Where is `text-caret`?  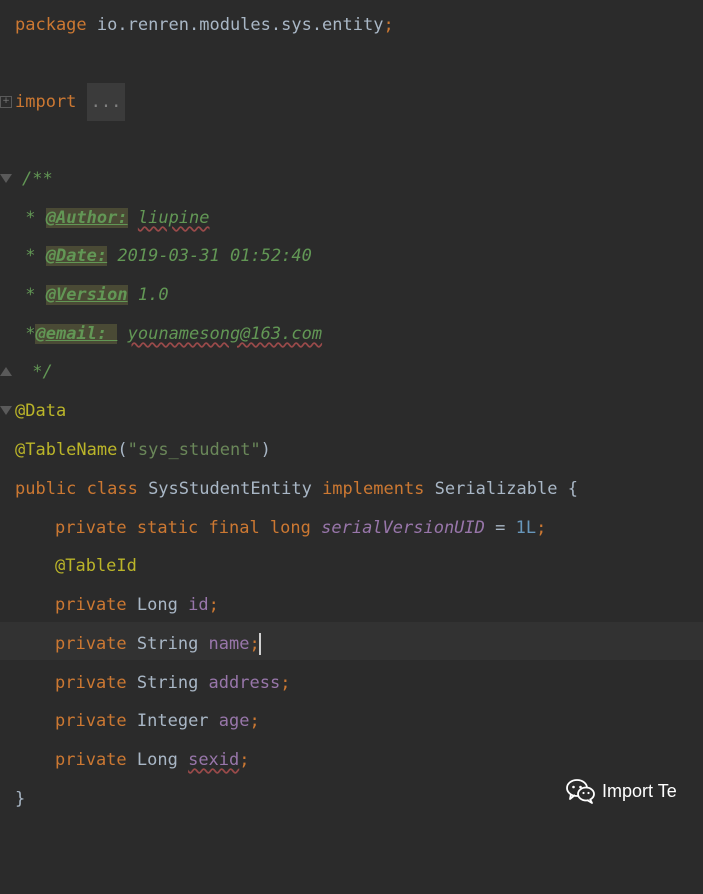 text-caret is located at coordinates (259, 644).